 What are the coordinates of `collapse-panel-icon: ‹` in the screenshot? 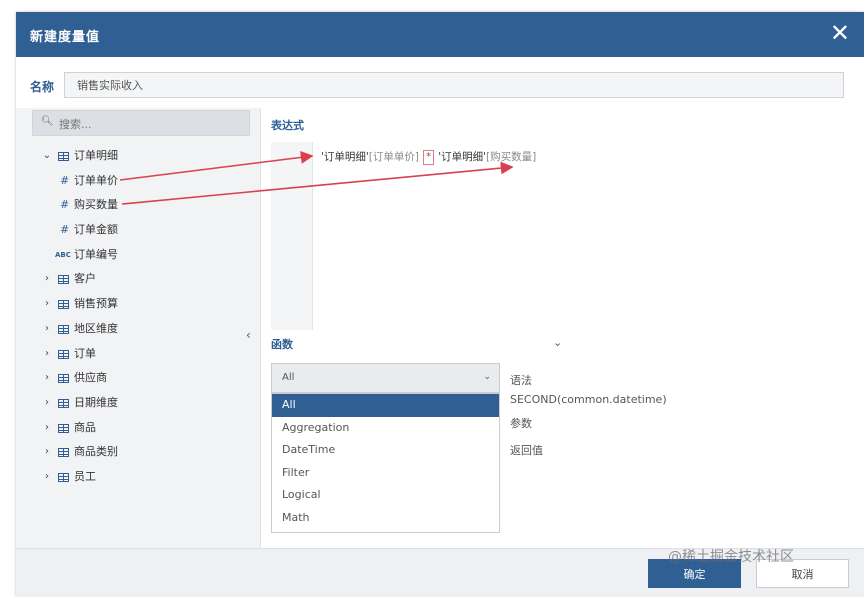 It's located at (248, 335).